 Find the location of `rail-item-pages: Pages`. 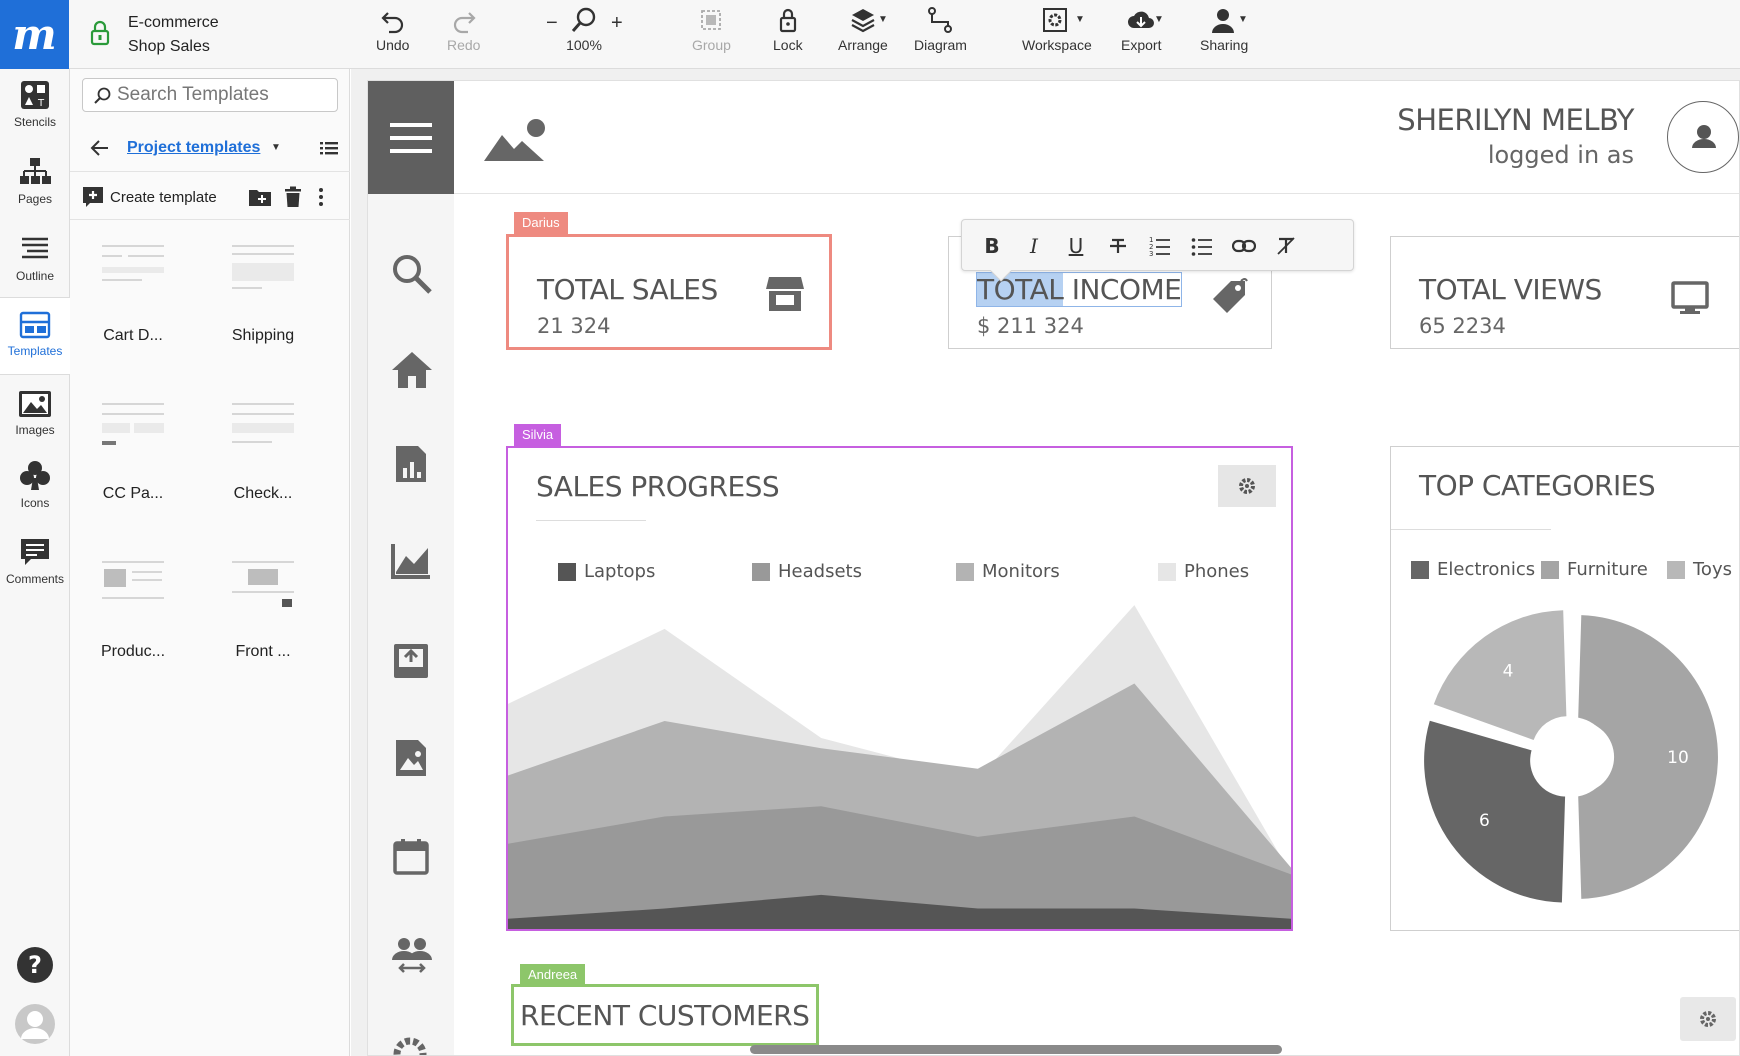

rail-item-pages: Pages is located at coordinates (35, 181).